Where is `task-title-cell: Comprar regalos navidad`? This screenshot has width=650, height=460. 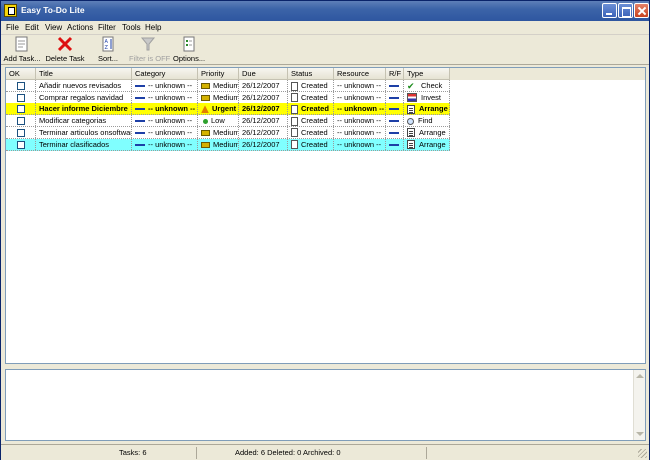
task-title-cell: Comprar regalos navidad is located at coordinates (84, 97).